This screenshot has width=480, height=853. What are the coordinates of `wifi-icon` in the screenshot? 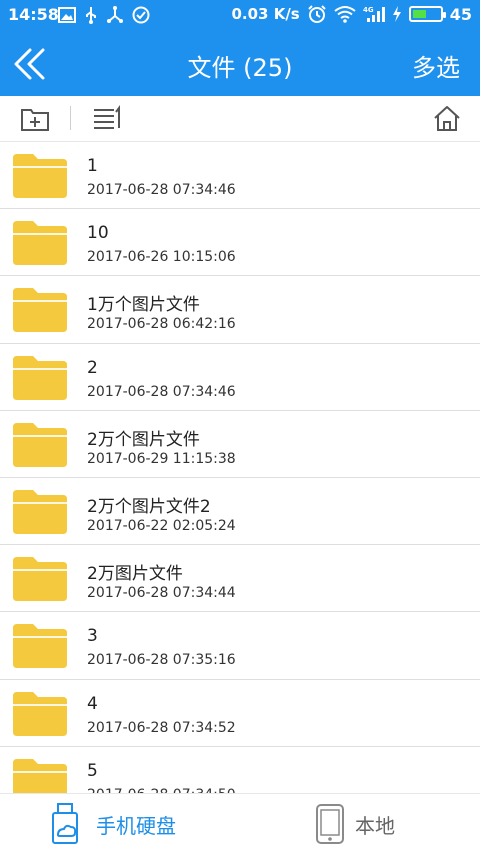 It's located at (345, 14).